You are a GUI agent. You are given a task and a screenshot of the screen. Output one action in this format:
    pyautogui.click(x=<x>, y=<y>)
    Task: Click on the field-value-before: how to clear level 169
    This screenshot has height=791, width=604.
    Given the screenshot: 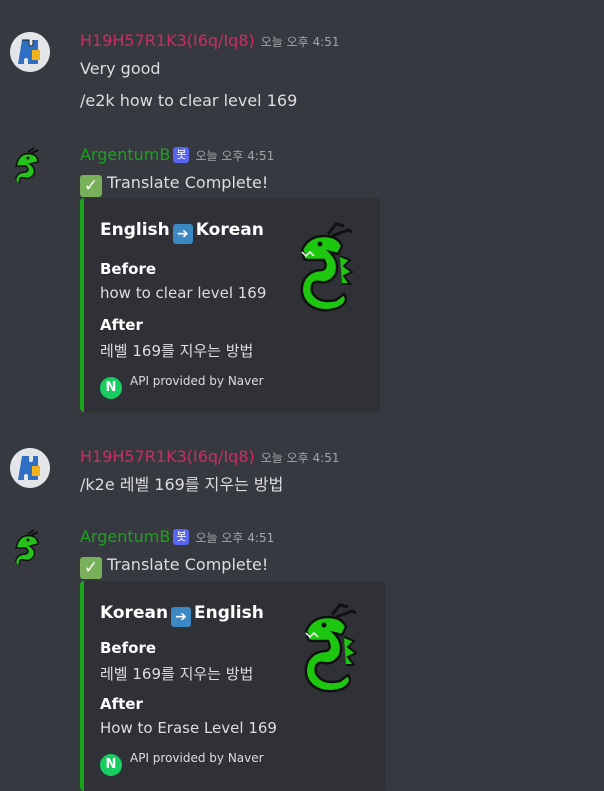 What is the action you would take?
    pyautogui.click(x=183, y=293)
    